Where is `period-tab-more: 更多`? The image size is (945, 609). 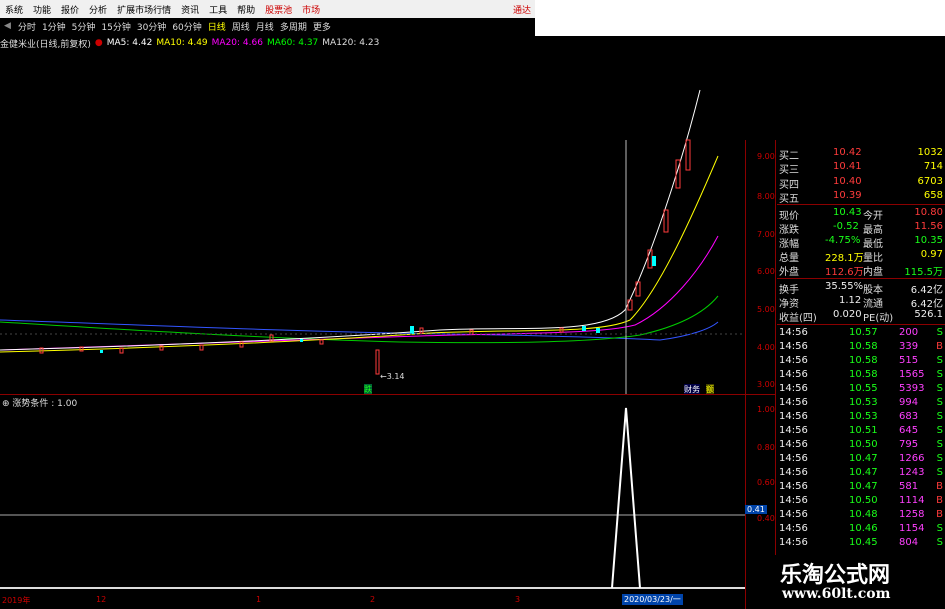
period-tab-more: 更多 is located at coordinates (322, 26).